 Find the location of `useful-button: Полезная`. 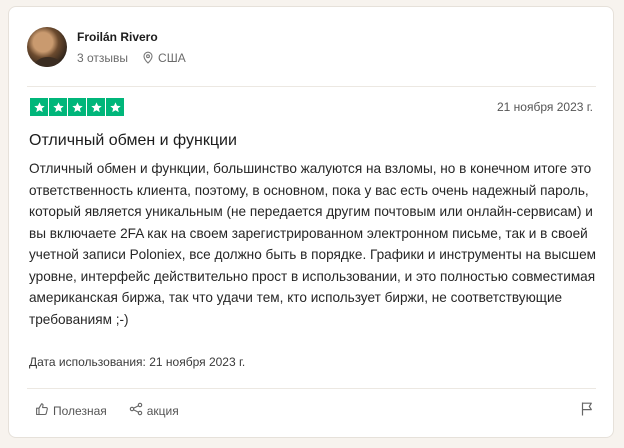

useful-button: Полезная is located at coordinates (71, 410).